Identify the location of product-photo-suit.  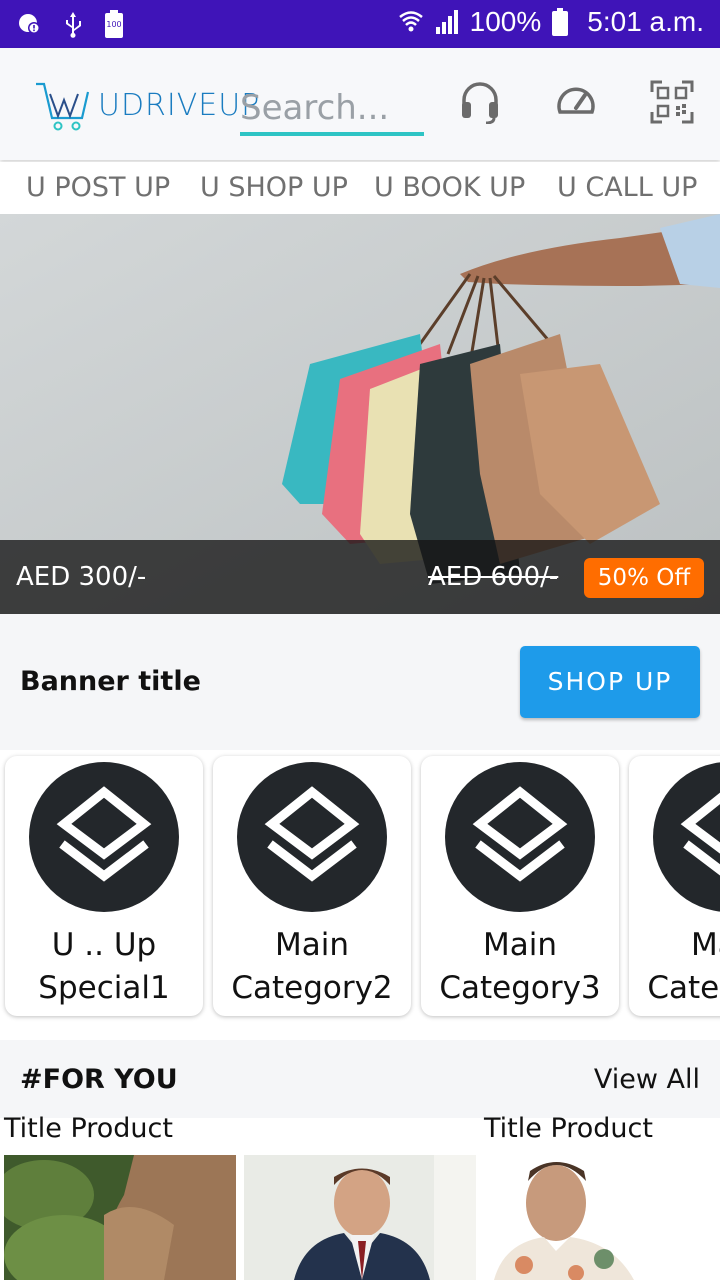
(360, 1217).